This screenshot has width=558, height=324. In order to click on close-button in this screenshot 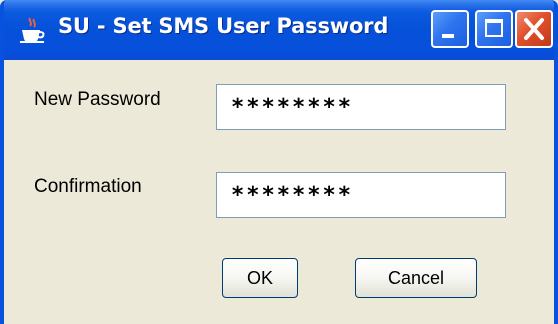, I will do `click(534, 29)`.